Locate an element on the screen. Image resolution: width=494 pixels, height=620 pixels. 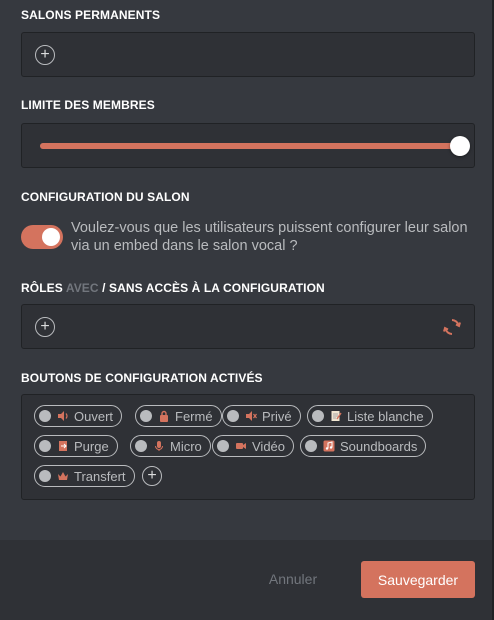
chip-micro: Micro is located at coordinates (170, 446).